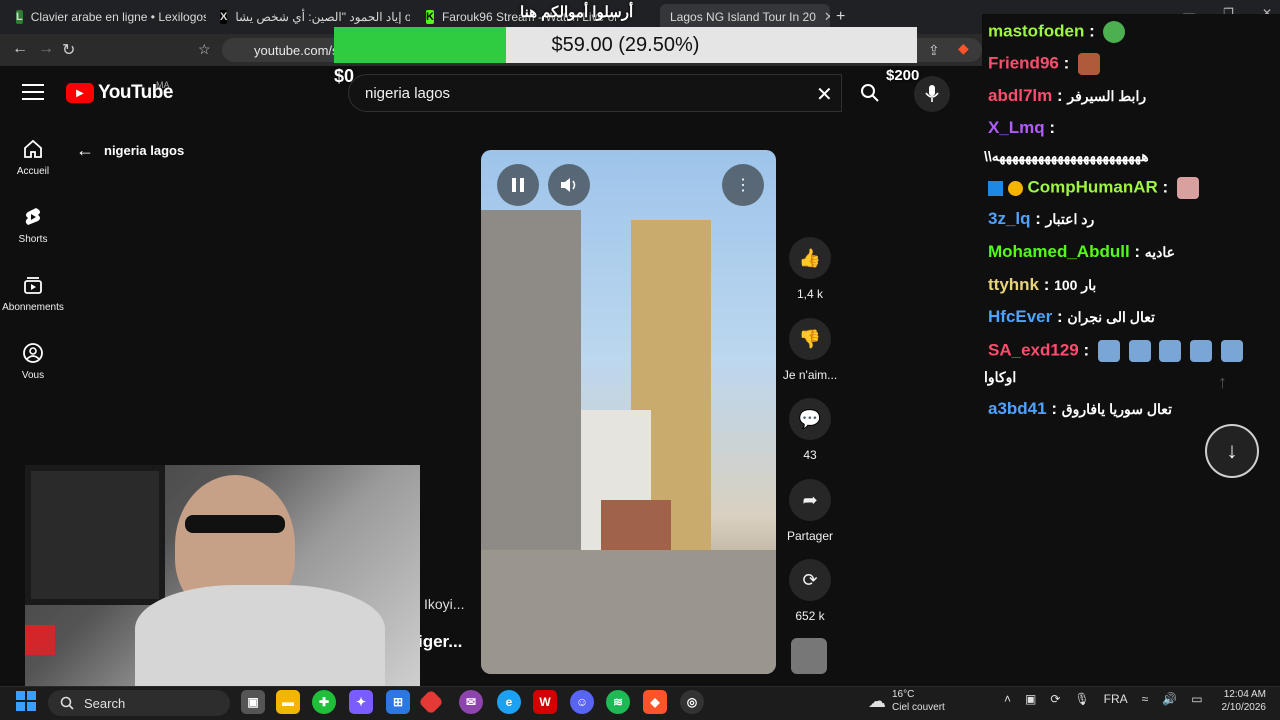  Describe the element at coordinates (1244, 707) in the screenshot. I see `clock-date: 2/10/2026` at that location.